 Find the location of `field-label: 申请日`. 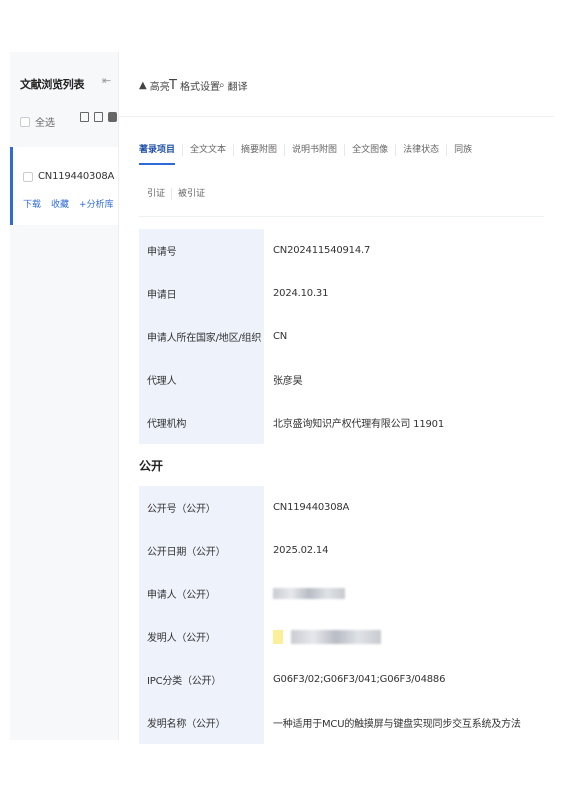

field-label: 申请日 is located at coordinates (201, 293).